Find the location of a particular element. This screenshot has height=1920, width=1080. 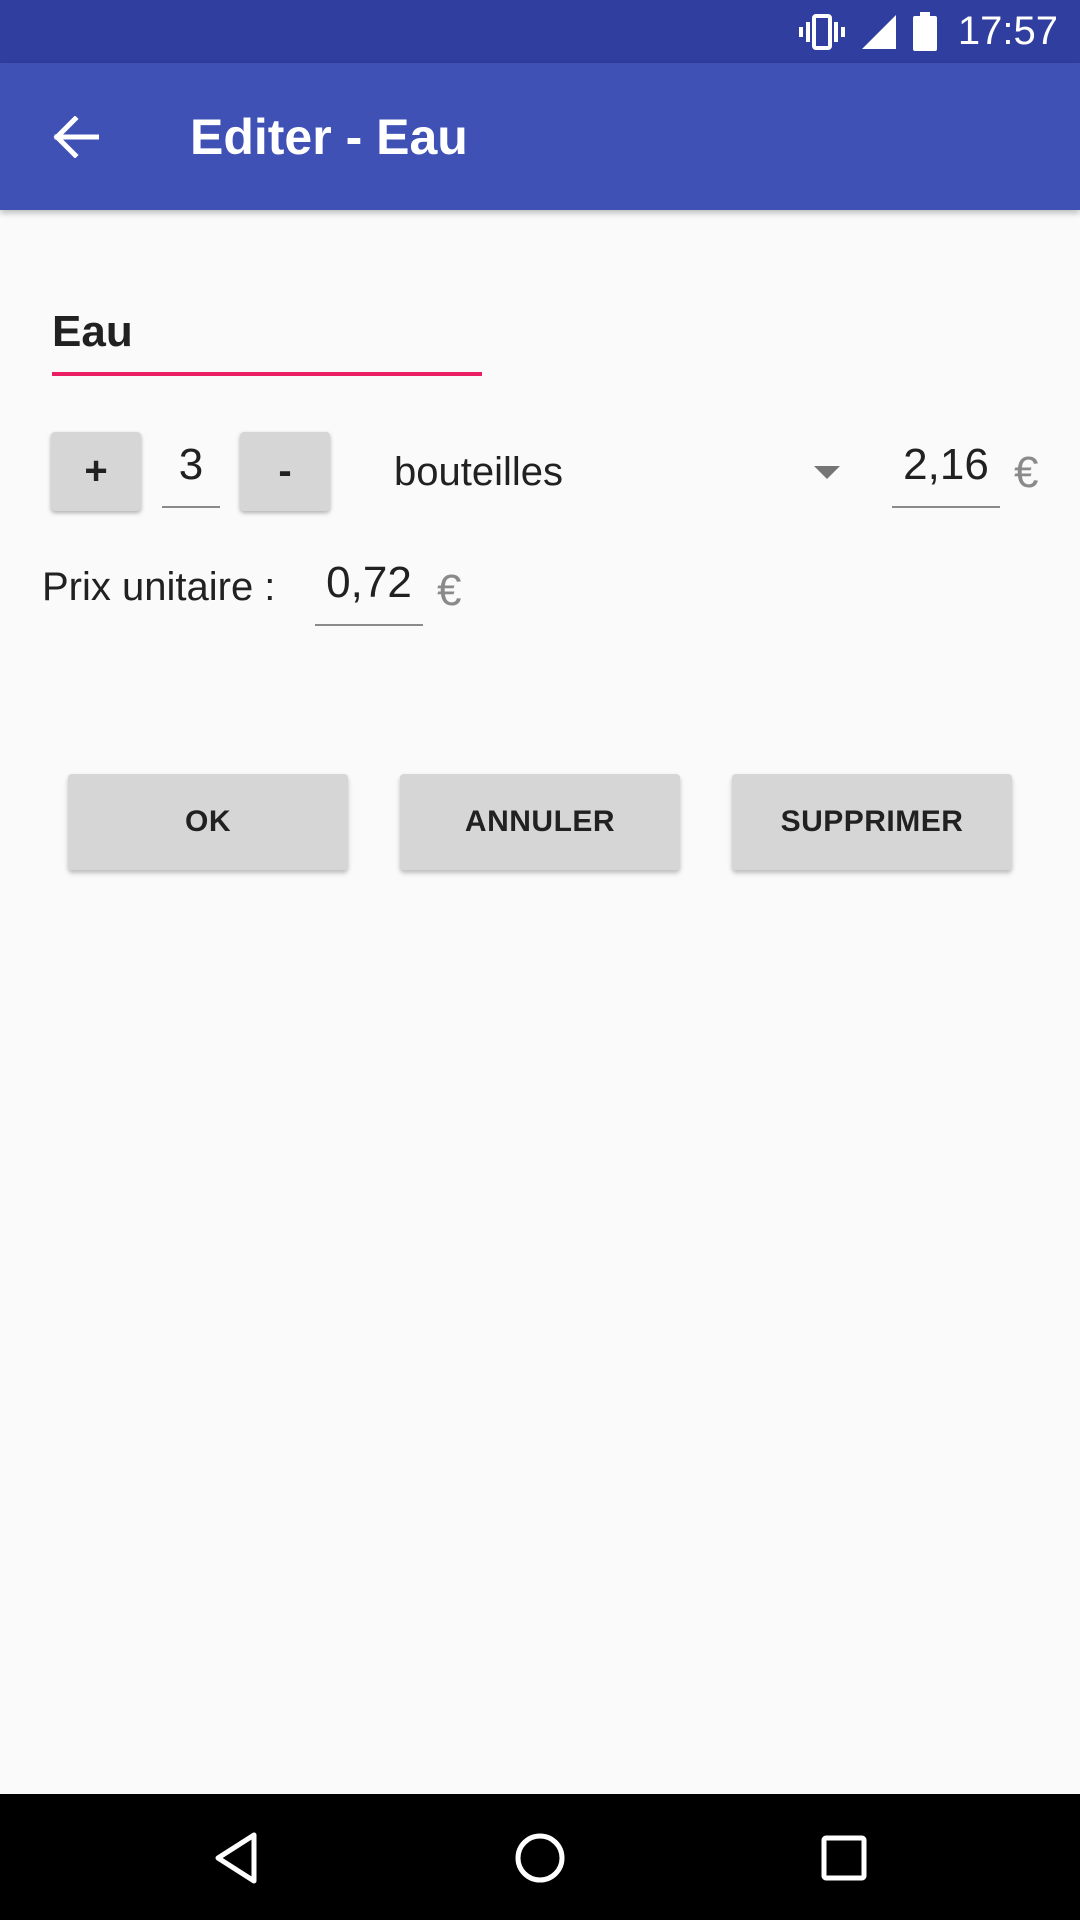

increment-button: + is located at coordinates (96, 471).